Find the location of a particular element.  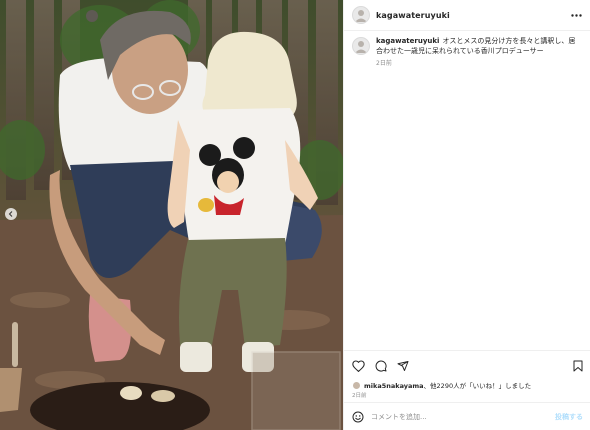

liker-username: mika5nakayama is located at coordinates (394, 386).